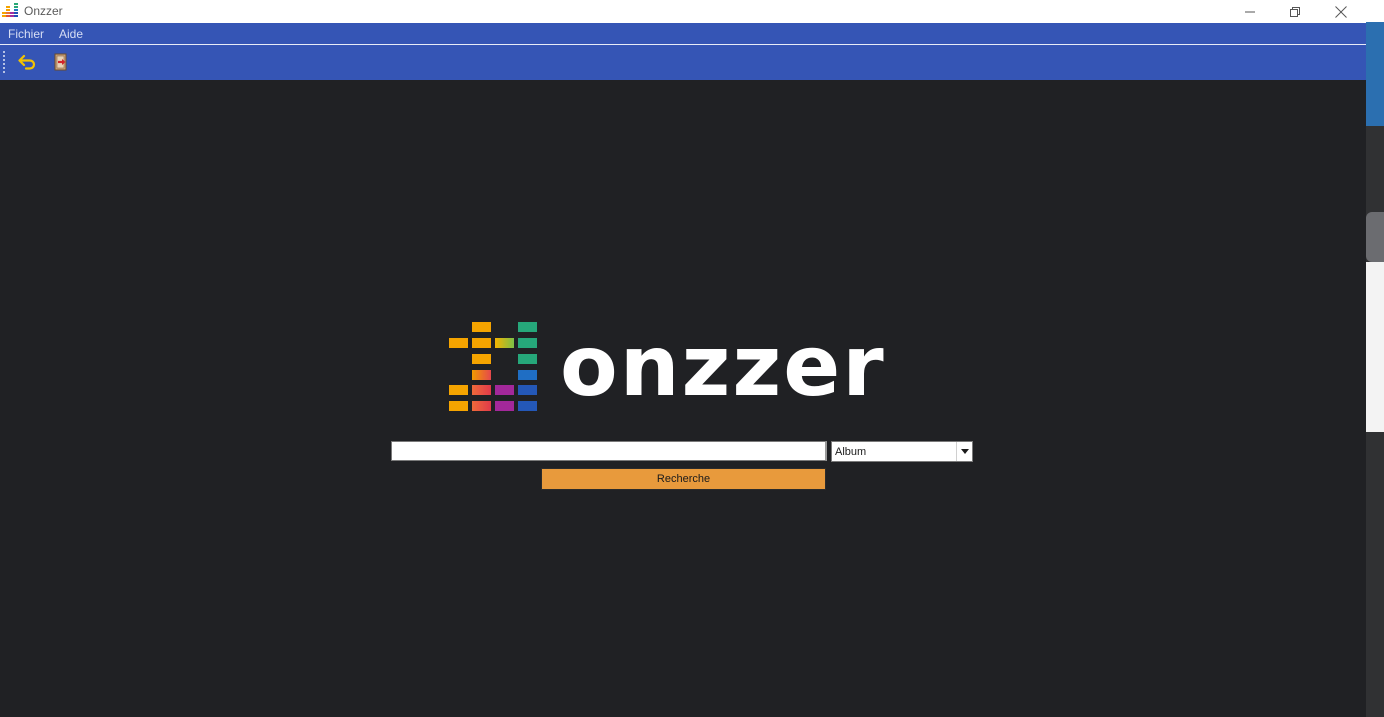 The image size is (1384, 717). What do you see at coordinates (1375, 11) in the screenshot?
I see `desktop-edge-white` at bounding box center [1375, 11].